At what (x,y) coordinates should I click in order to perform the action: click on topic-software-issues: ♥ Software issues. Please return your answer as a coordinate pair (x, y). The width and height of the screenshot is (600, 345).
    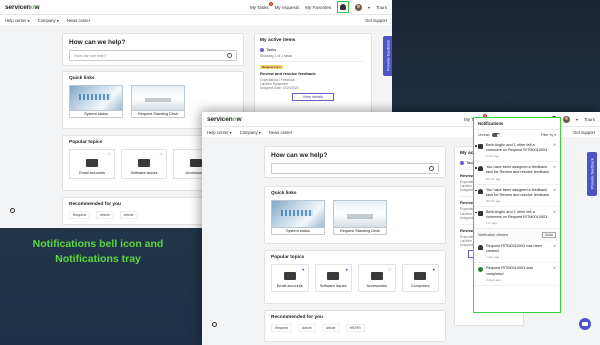
    Looking at the image, I should click on (333, 278).